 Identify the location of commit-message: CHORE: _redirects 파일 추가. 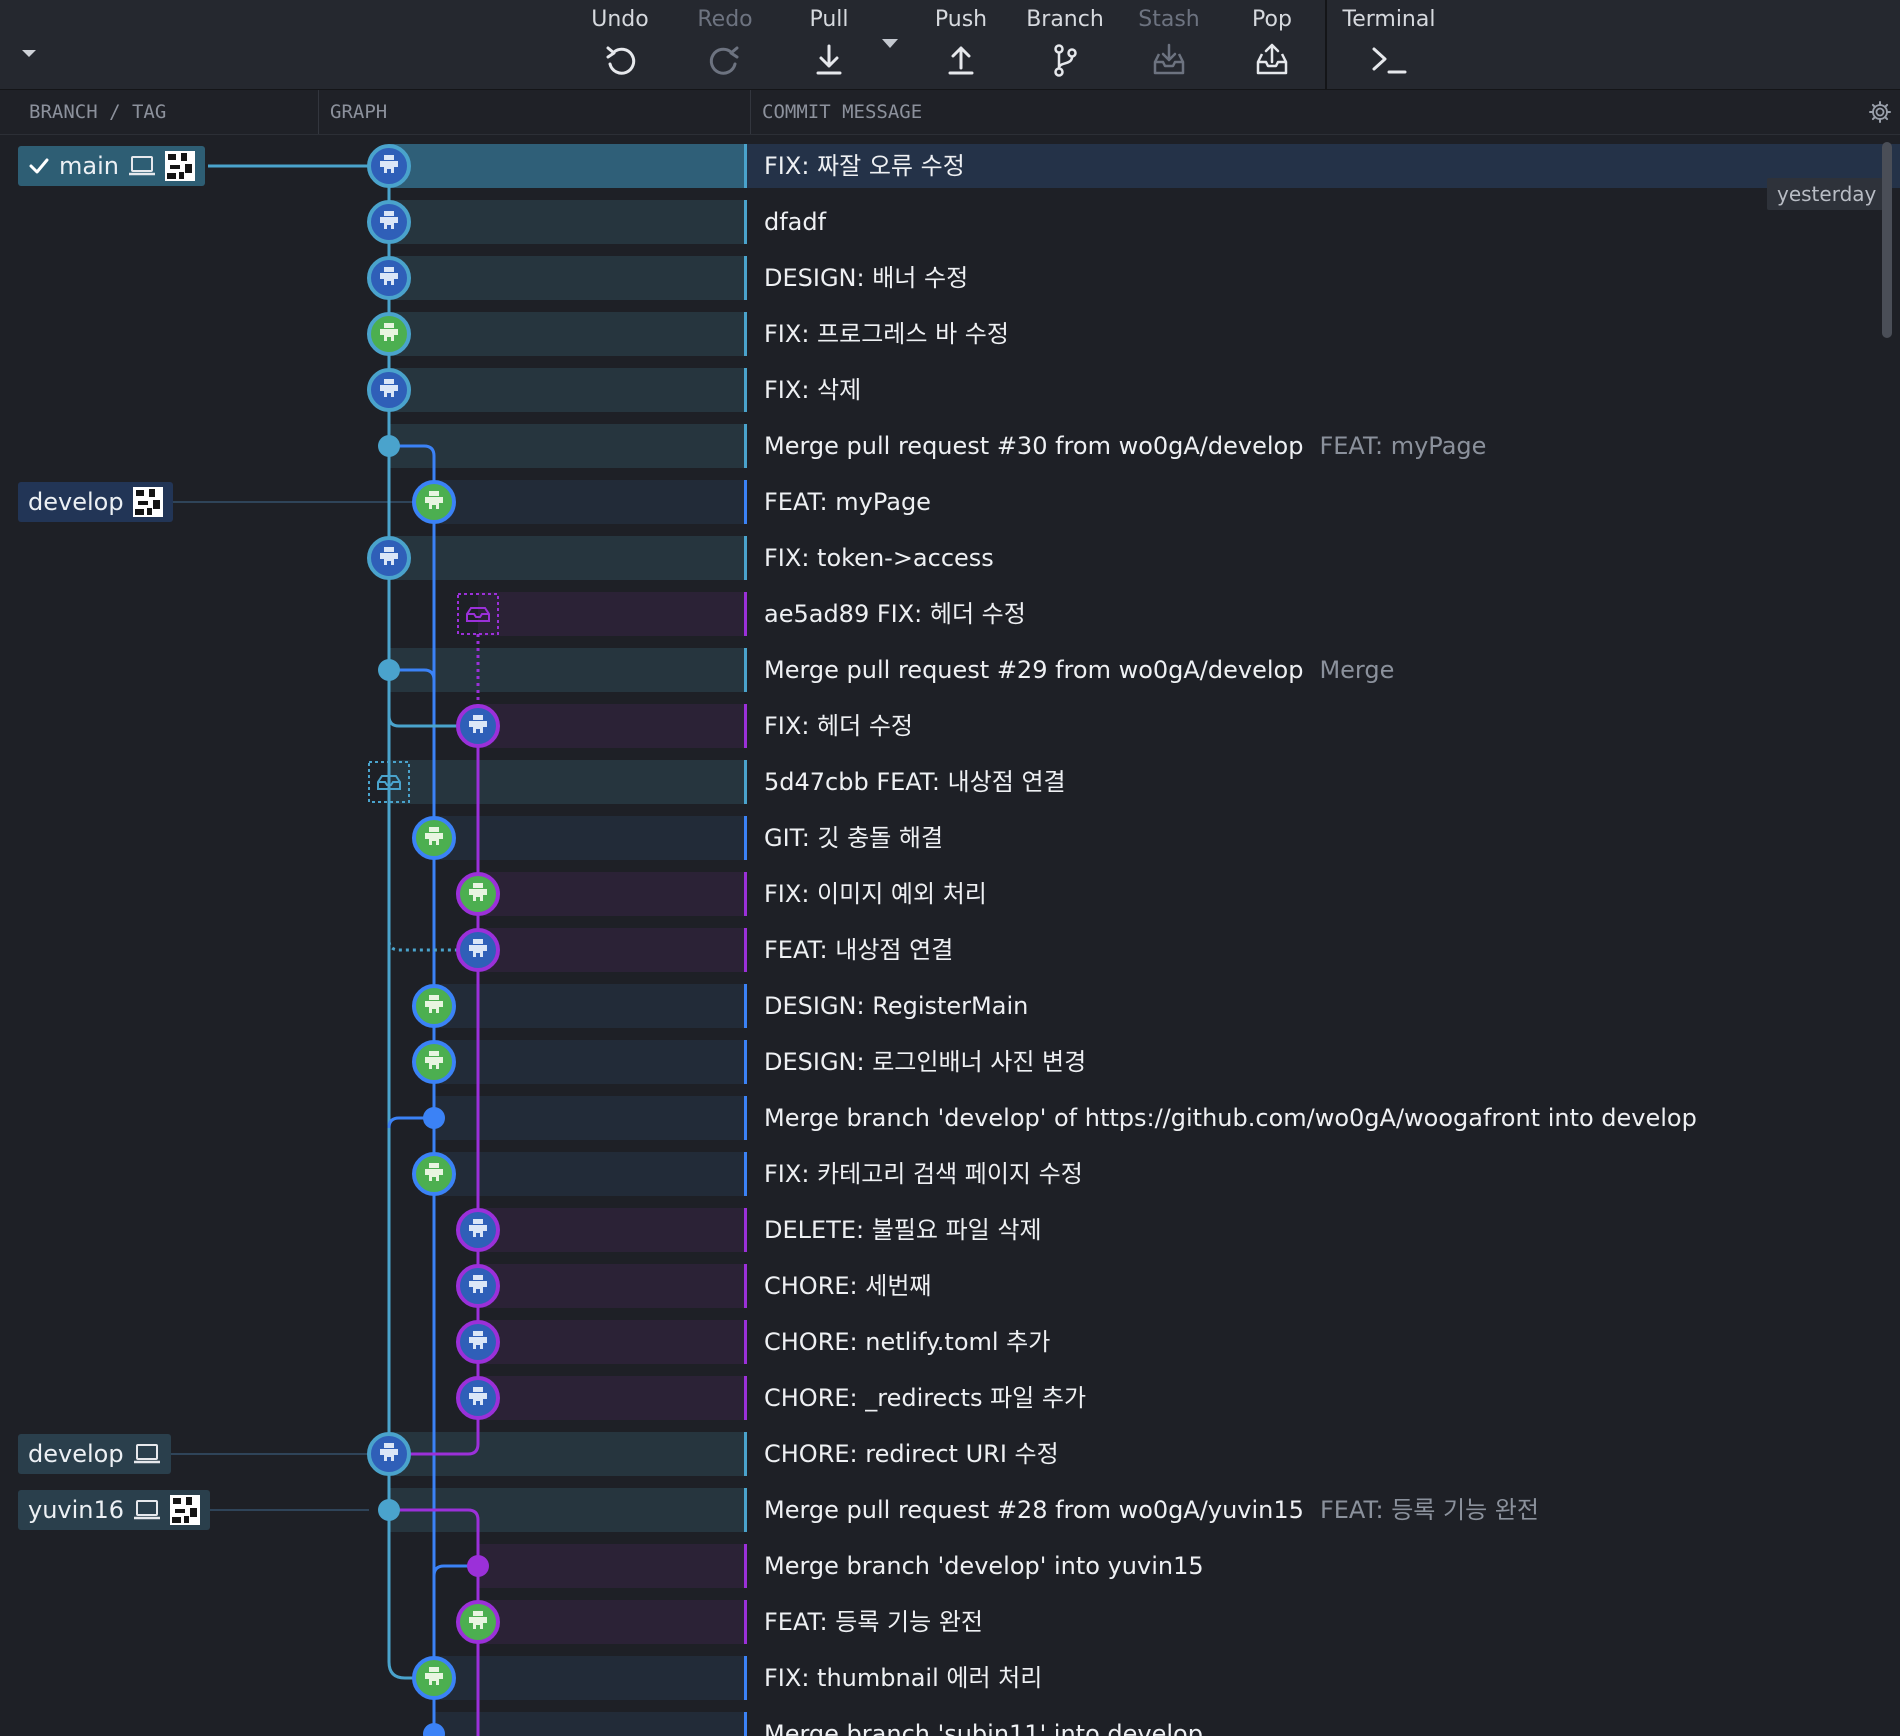
(925, 1398).